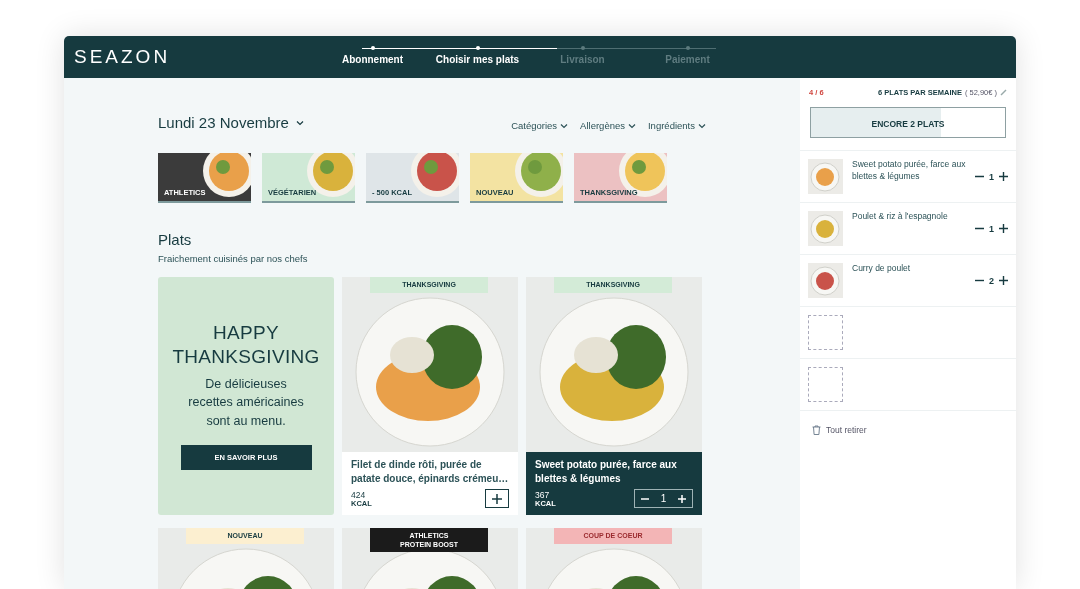 The image size is (1080, 589). What do you see at coordinates (543, 494) in the screenshot?
I see `calorie-value: 367` at bounding box center [543, 494].